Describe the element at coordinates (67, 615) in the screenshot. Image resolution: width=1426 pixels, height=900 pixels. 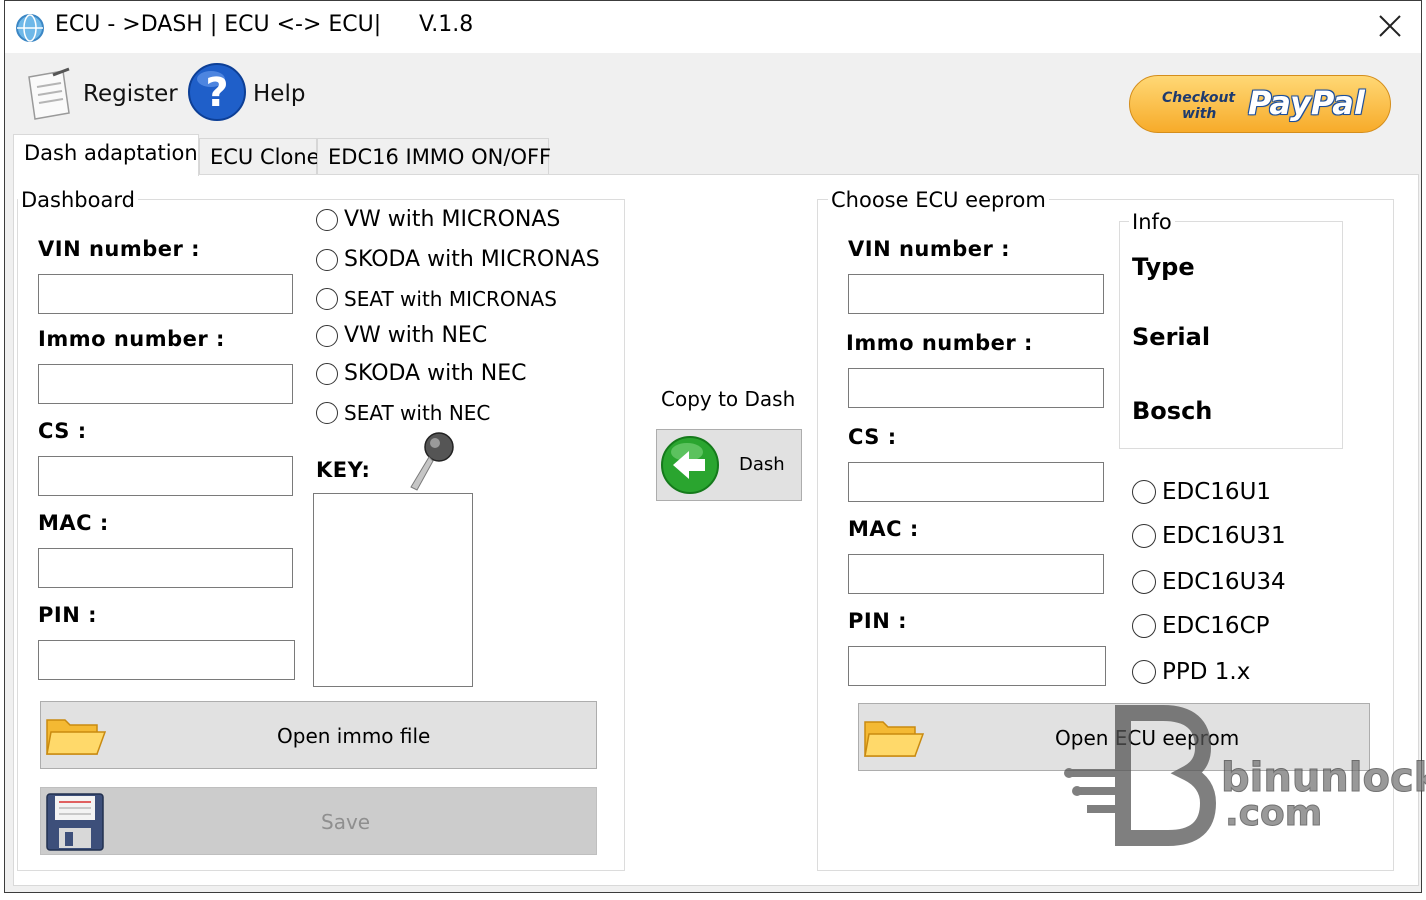
I see `dash-pin-label: PIN :` at that location.